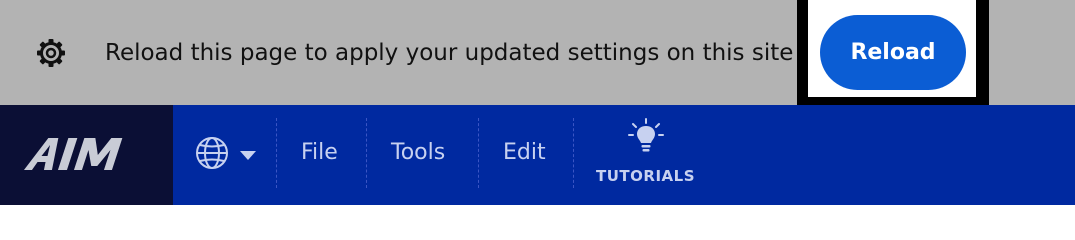 The width and height of the screenshot is (1075, 240). I want to click on menu-tools: Tools, so click(418, 152).